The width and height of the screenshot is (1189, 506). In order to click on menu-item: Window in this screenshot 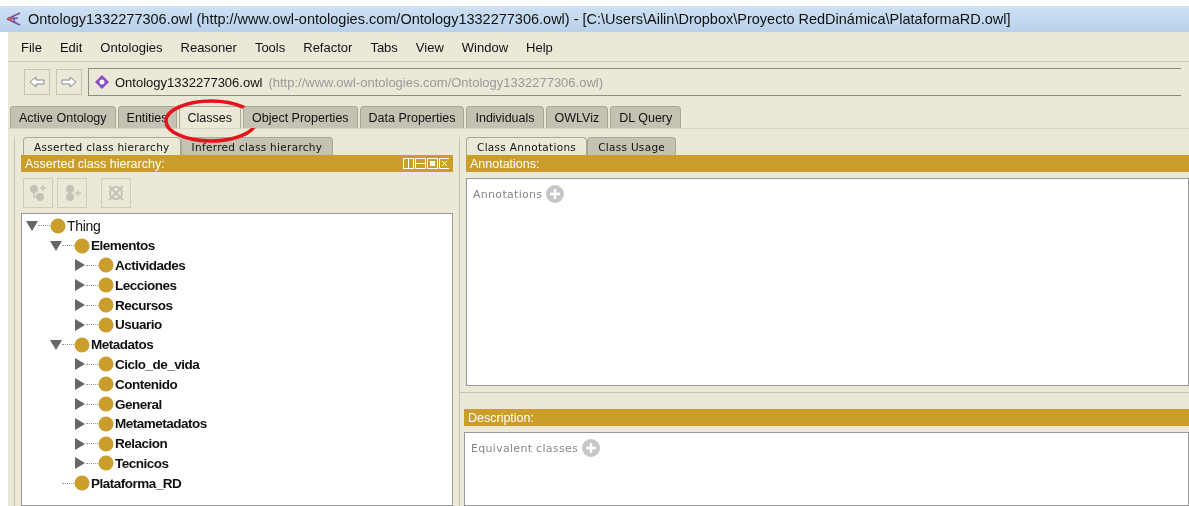, I will do `click(485, 47)`.